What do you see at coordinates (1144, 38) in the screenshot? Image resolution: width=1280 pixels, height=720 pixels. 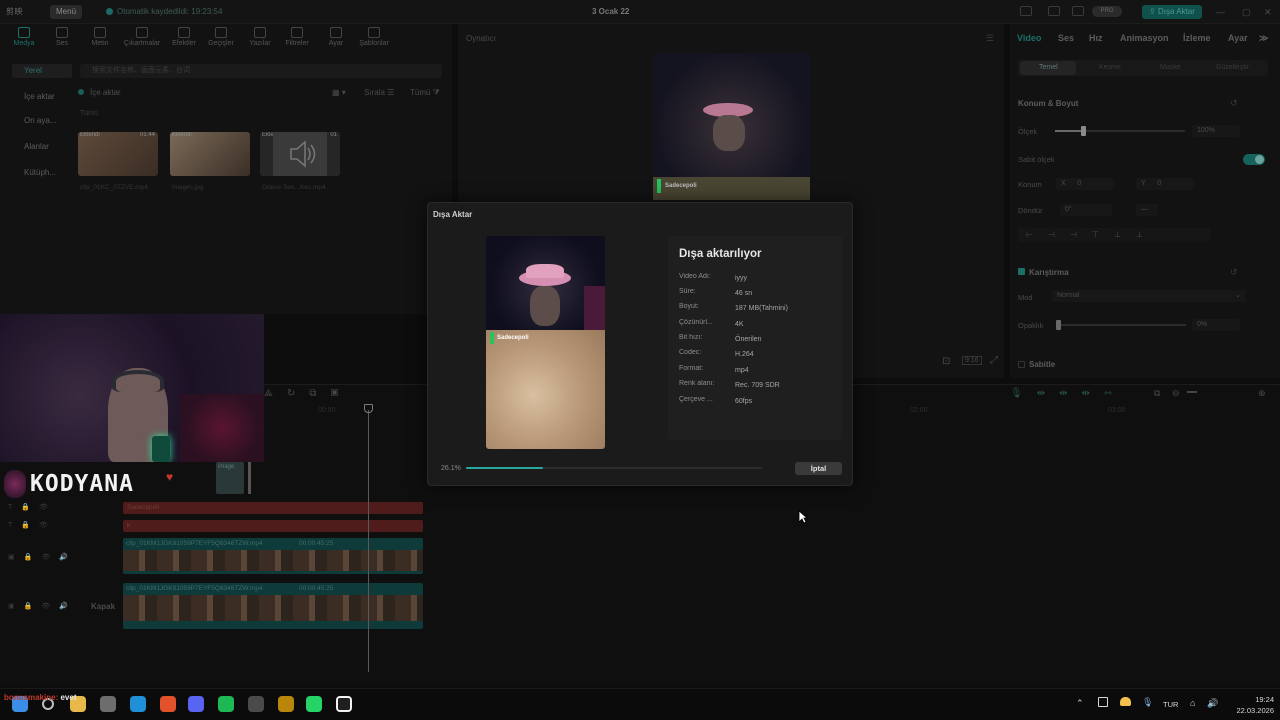 I see `inspector-tab-animation: Animasyon` at bounding box center [1144, 38].